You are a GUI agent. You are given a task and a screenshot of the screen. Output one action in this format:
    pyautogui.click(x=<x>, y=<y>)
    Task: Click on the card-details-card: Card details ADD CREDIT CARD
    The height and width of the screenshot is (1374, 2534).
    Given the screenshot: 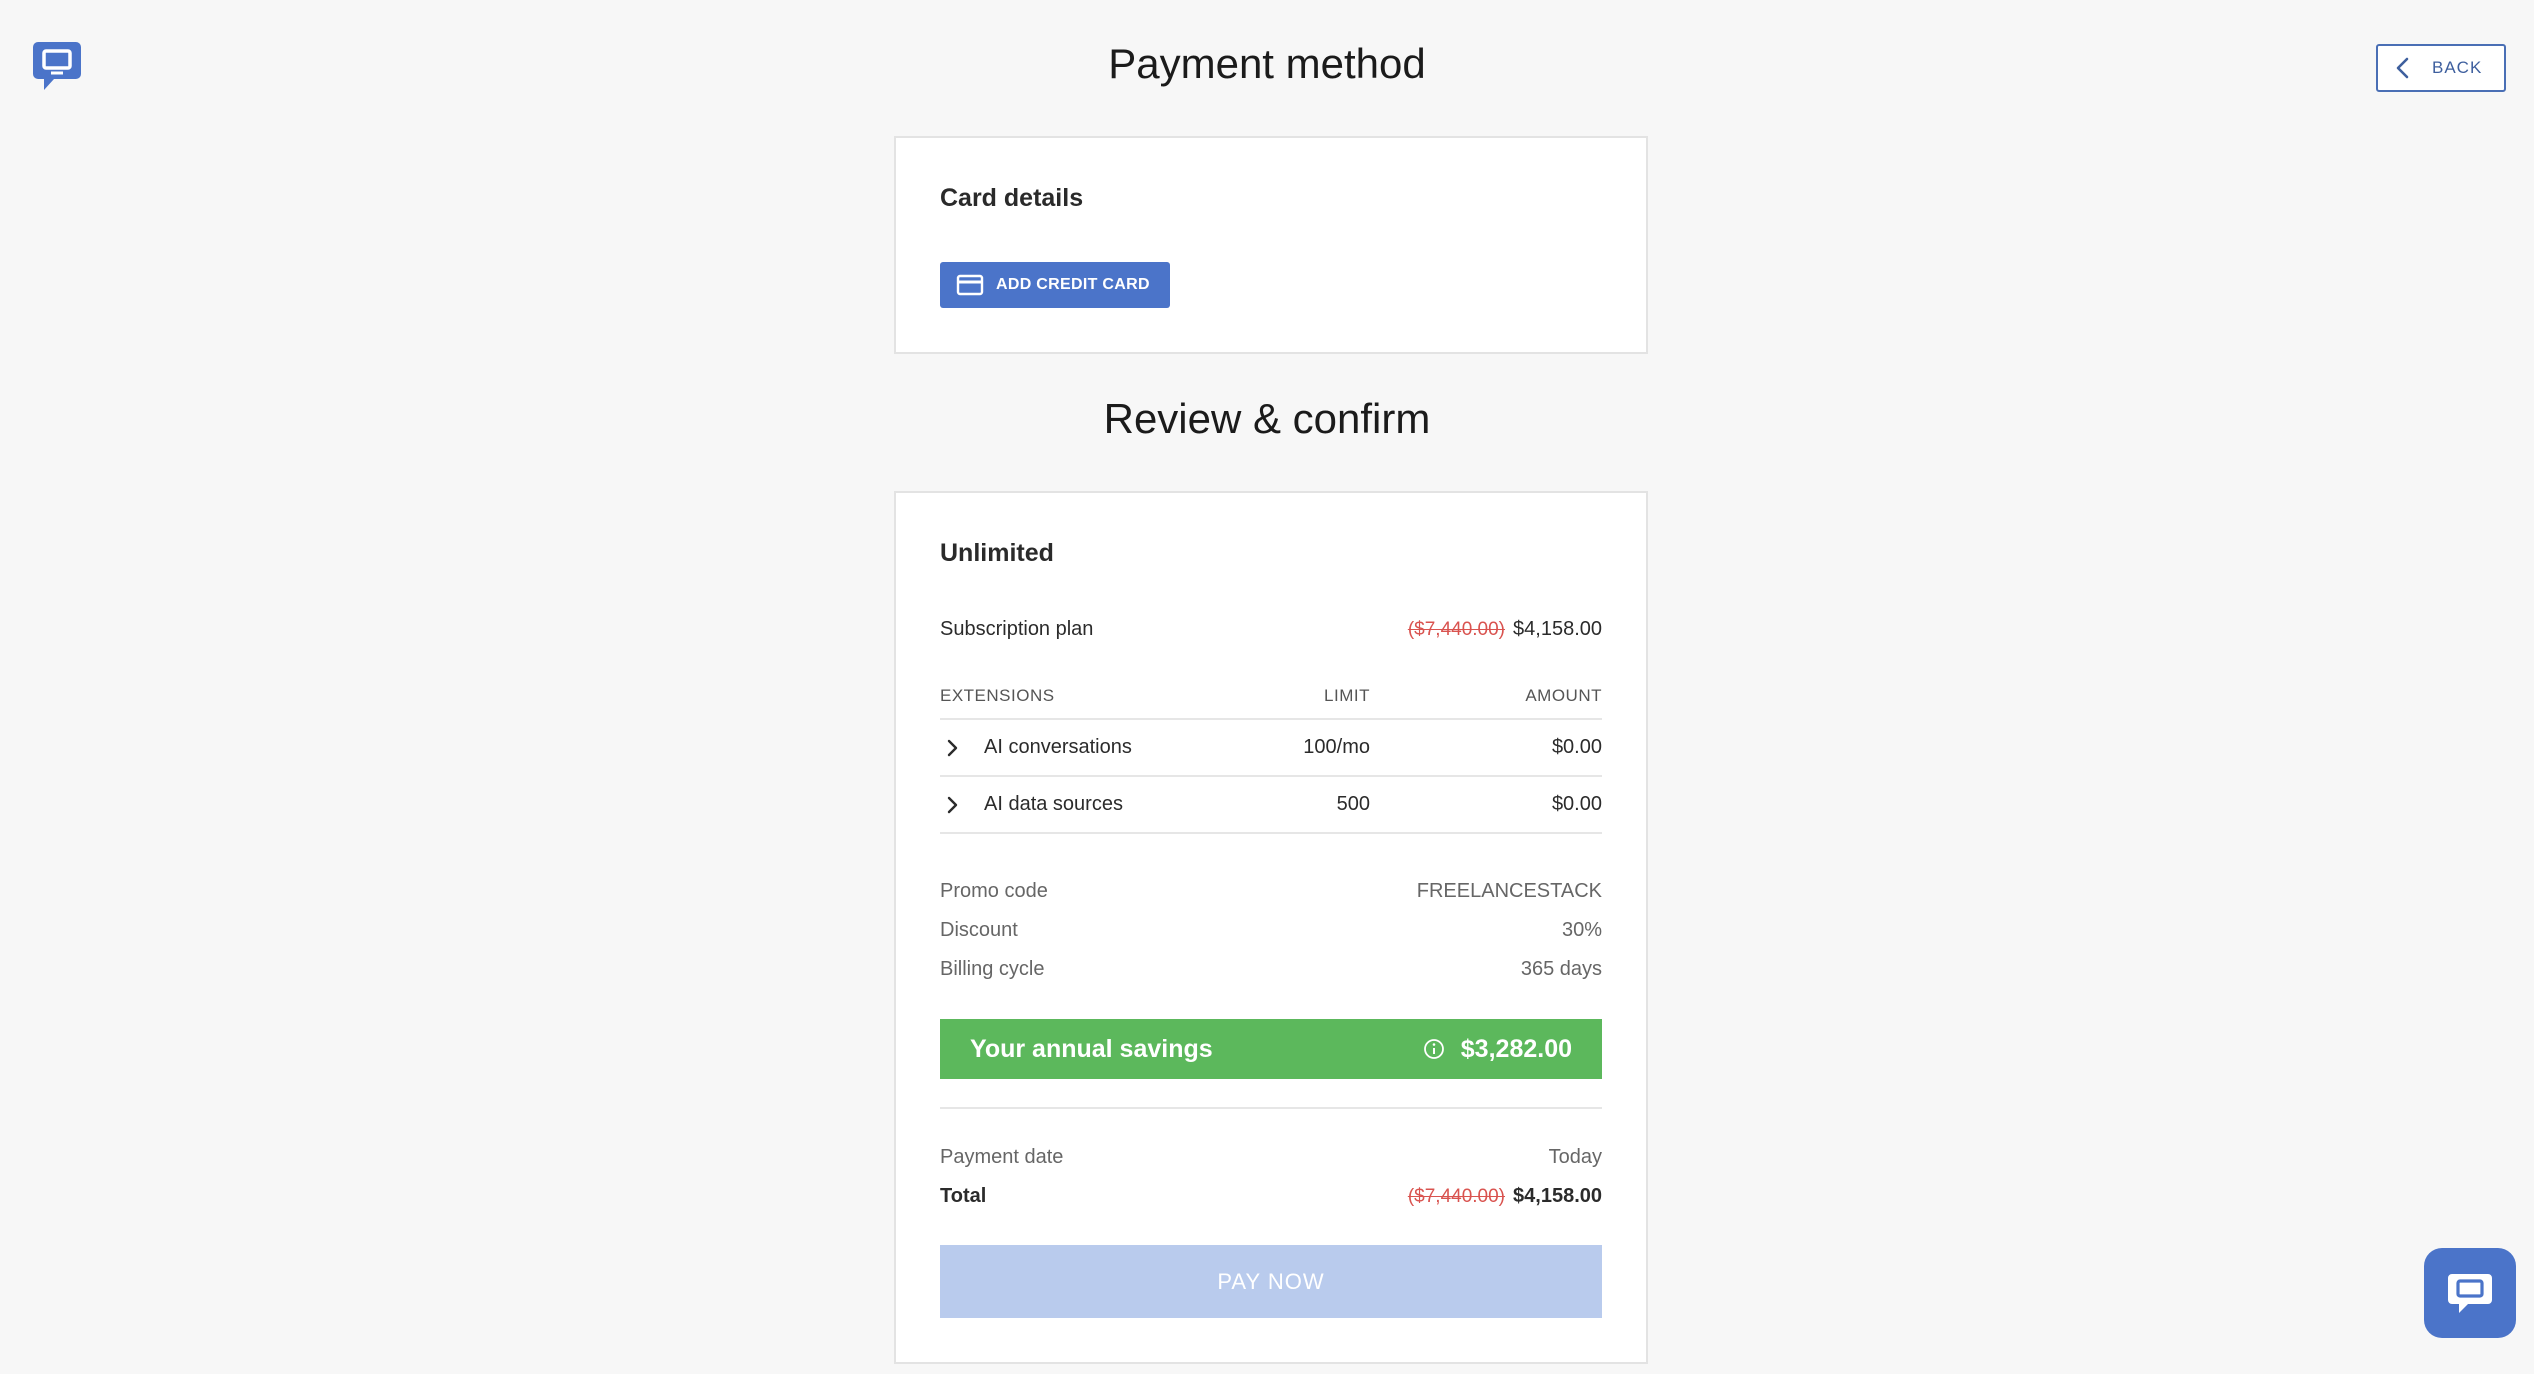 What is the action you would take?
    pyautogui.click(x=1271, y=245)
    